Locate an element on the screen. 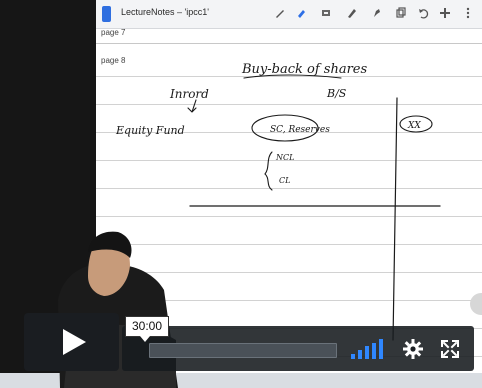 The image size is (482, 388). settings-gear-icon is located at coordinates (413, 349).